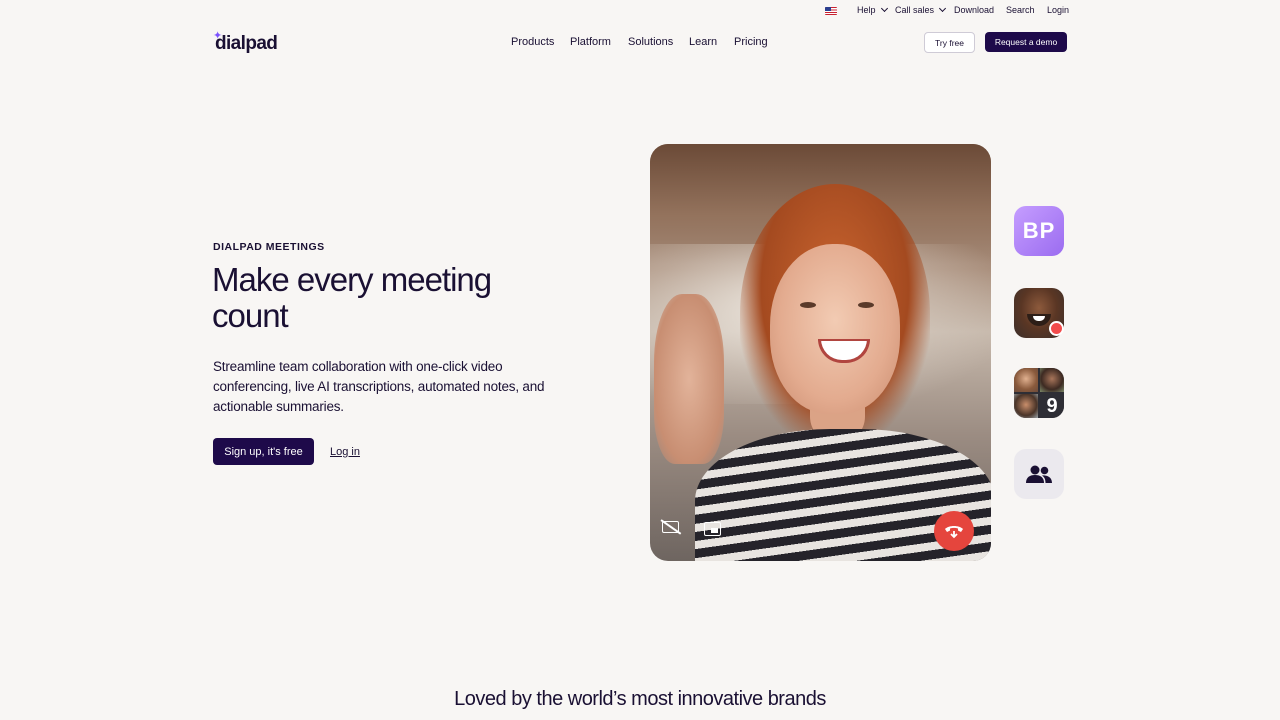 The image size is (1280, 720). What do you see at coordinates (831, 11) in the screenshot?
I see `us-flag-icon` at bounding box center [831, 11].